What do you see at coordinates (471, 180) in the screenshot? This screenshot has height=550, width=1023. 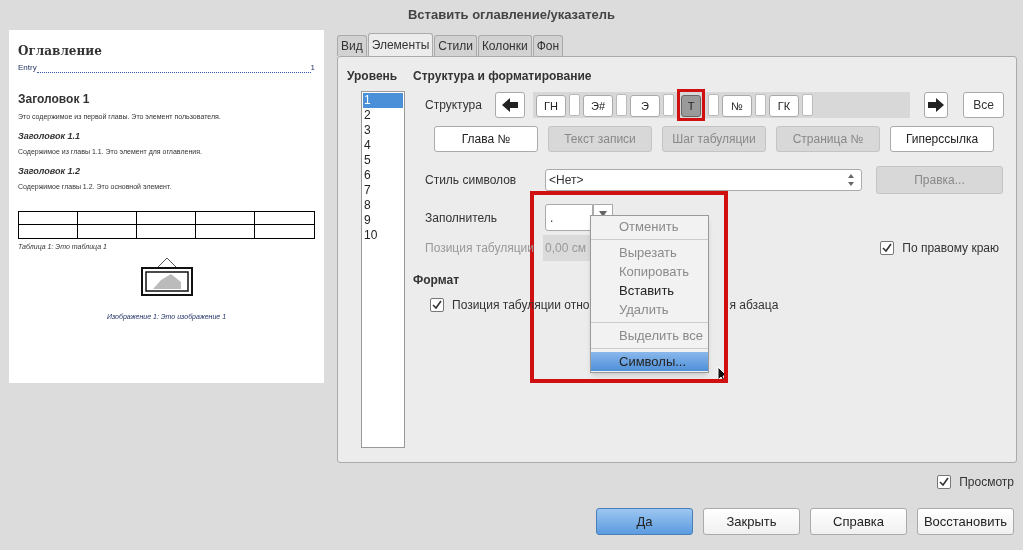 I see `char-style-label: Стиль символов` at bounding box center [471, 180].